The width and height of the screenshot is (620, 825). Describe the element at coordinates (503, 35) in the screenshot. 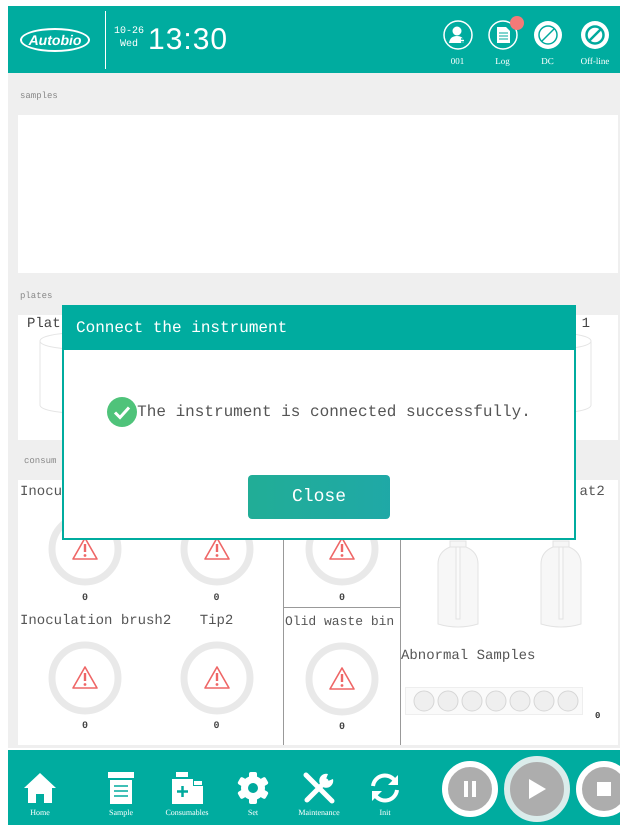

I see `document-icon` at that location.